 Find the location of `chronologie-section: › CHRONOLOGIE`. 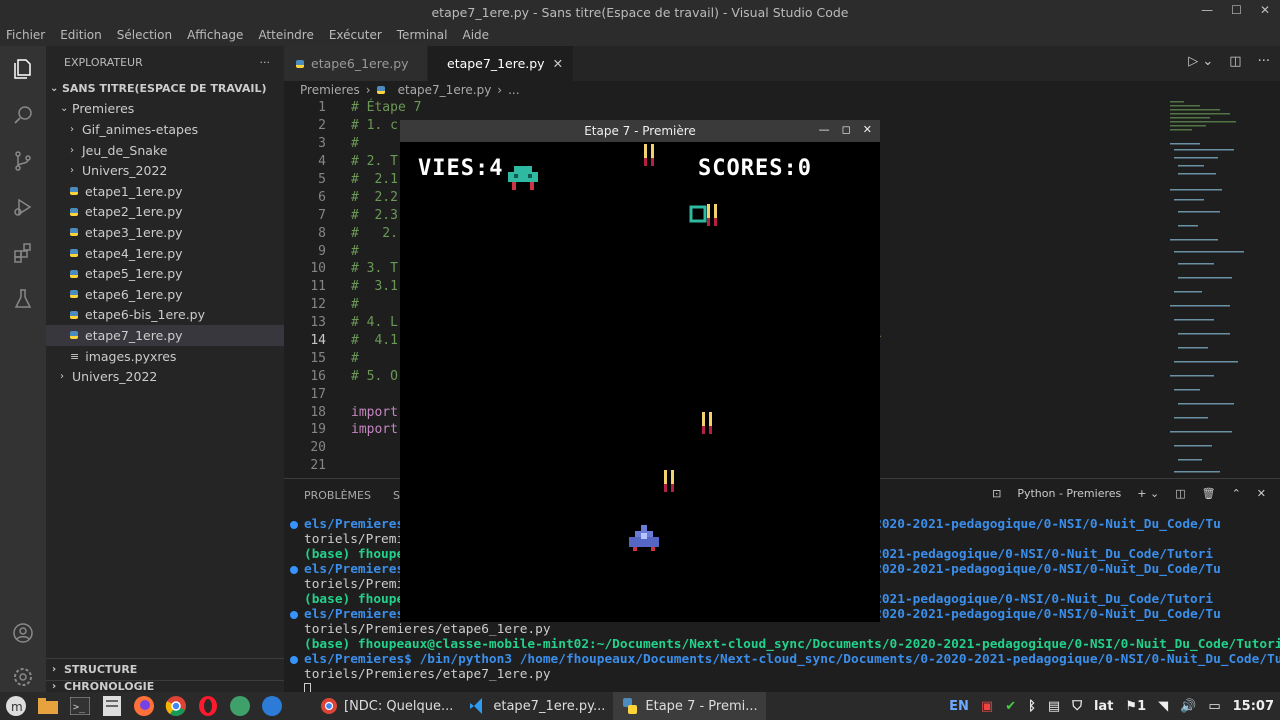

chronologie-section: › CHRONOLOGIE is located at coordinates (165, 686).